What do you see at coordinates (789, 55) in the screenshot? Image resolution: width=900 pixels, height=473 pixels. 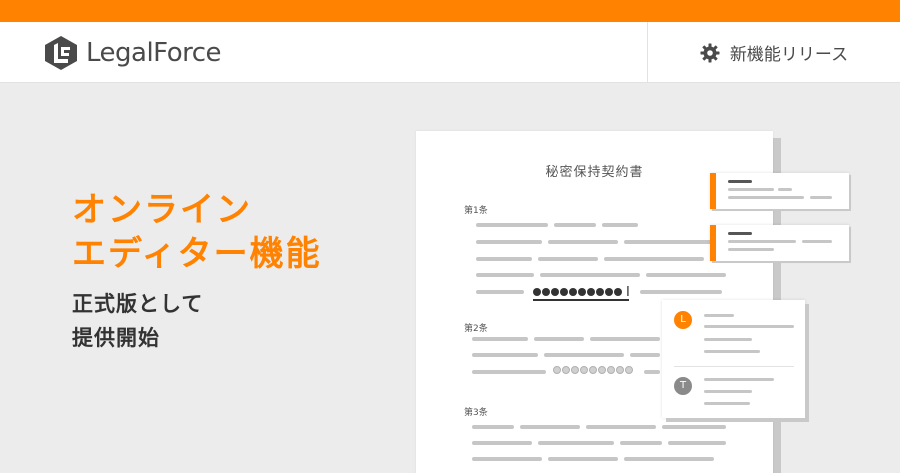 I see `release-label: 新機能リリース` at bounding box center [789, 55].